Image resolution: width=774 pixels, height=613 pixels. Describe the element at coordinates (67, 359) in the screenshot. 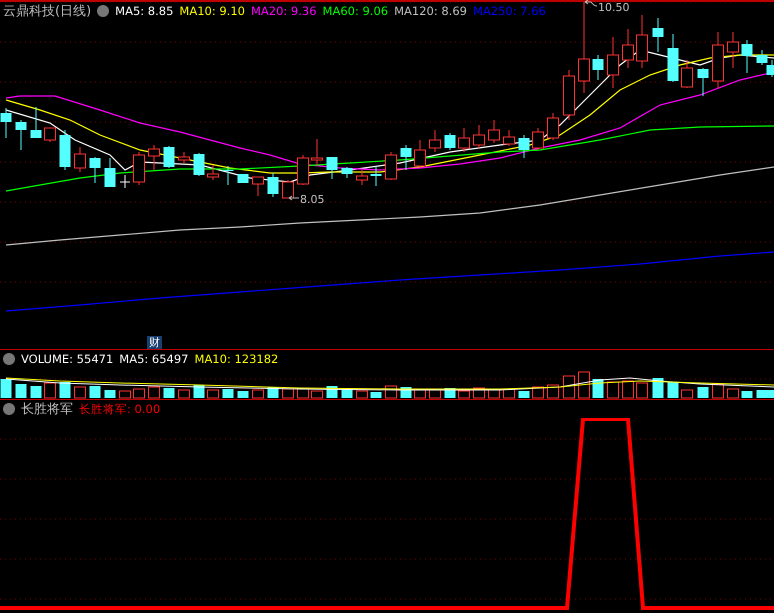

I see `legend-value: VOLUME: 55471` at that location.